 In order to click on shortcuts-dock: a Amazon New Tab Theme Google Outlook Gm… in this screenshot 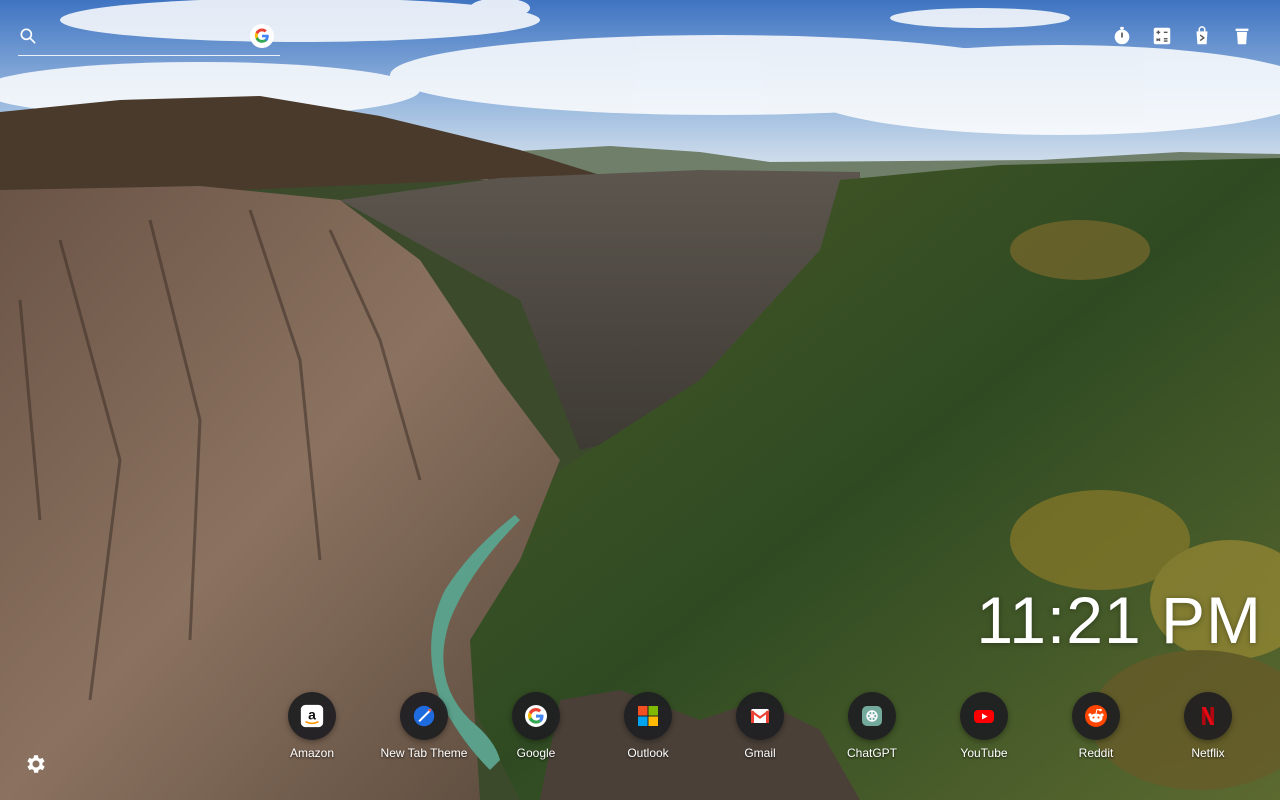, I will do `click(760, 732)`.